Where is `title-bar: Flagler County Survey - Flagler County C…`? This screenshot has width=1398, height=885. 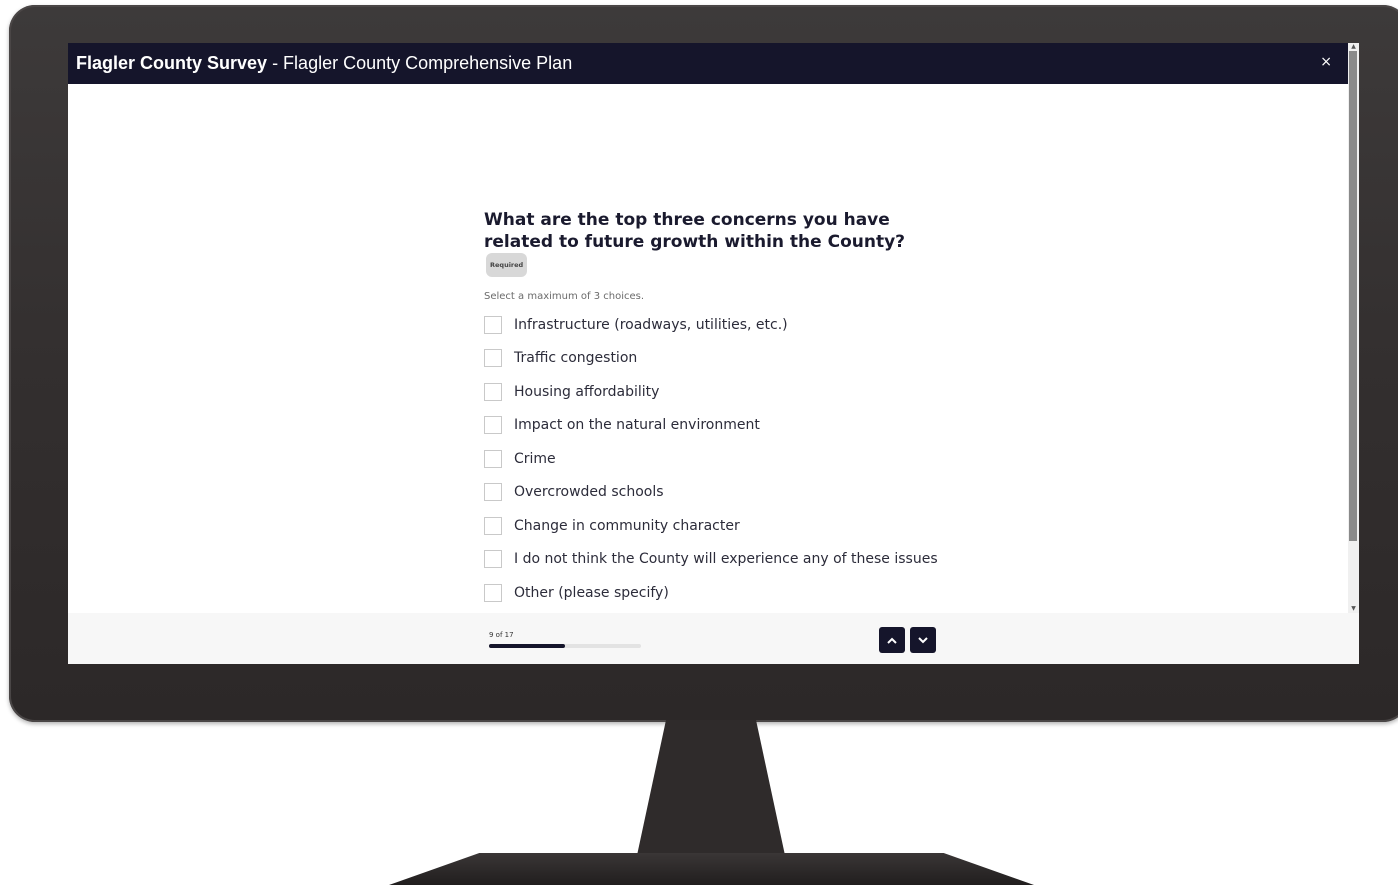 title-bar: Flagler County Survey - Flagler County C… is located at coordinates (708, 63).